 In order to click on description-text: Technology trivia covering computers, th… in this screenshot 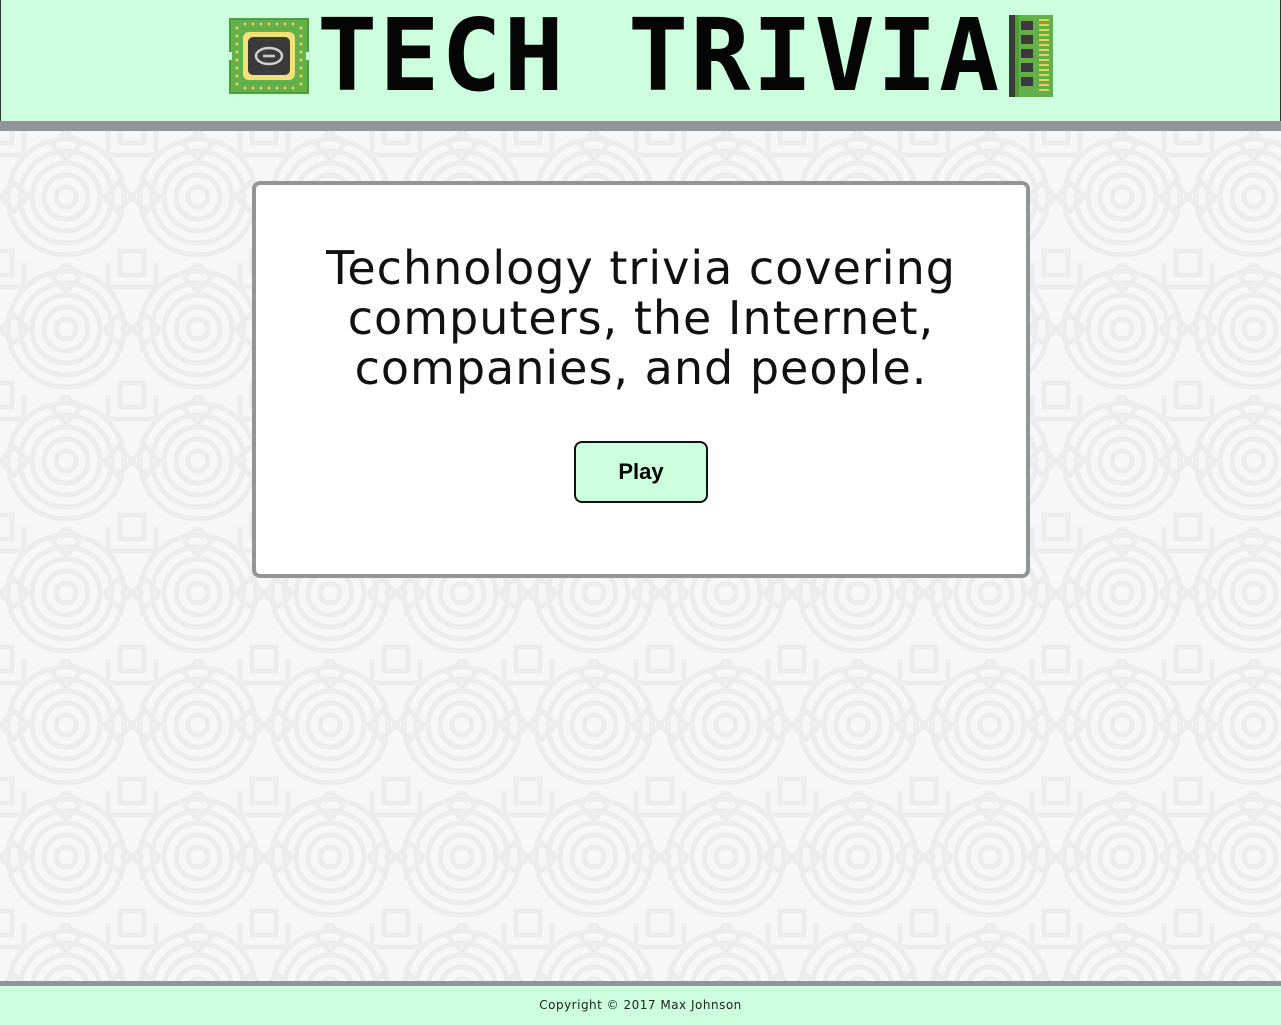, I will do `click(641, 318)`.